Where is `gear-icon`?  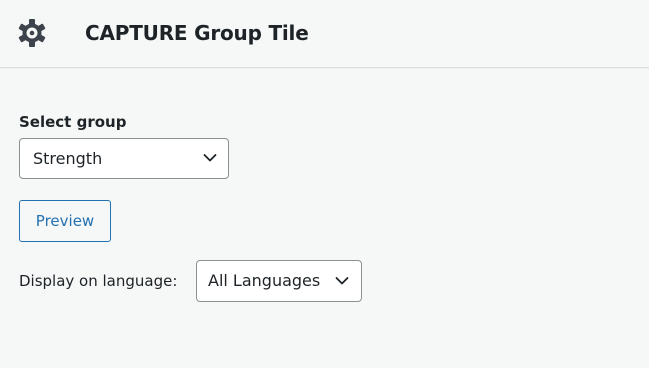 gear-icon is located at coordinates (32, 33).